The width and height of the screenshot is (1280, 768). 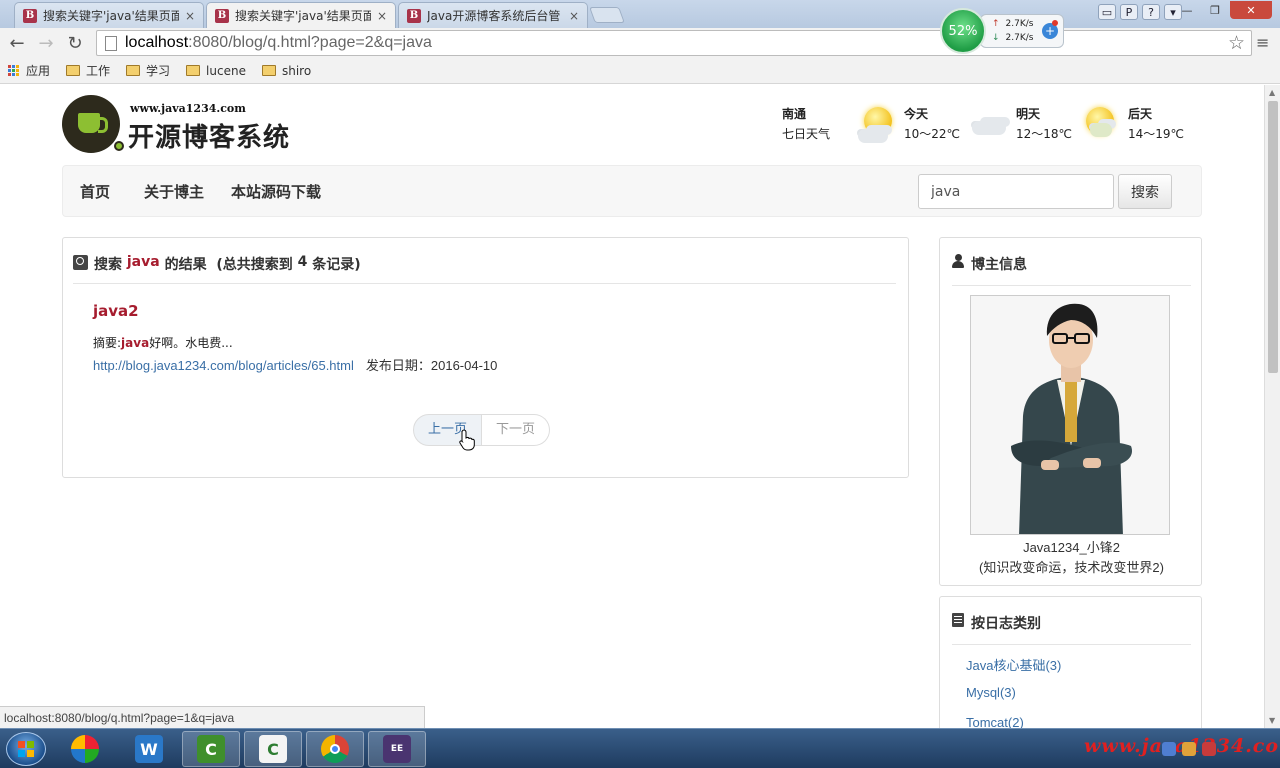 I want to click on camtasia-recorder-icon: C, so click(x=273, y=749).